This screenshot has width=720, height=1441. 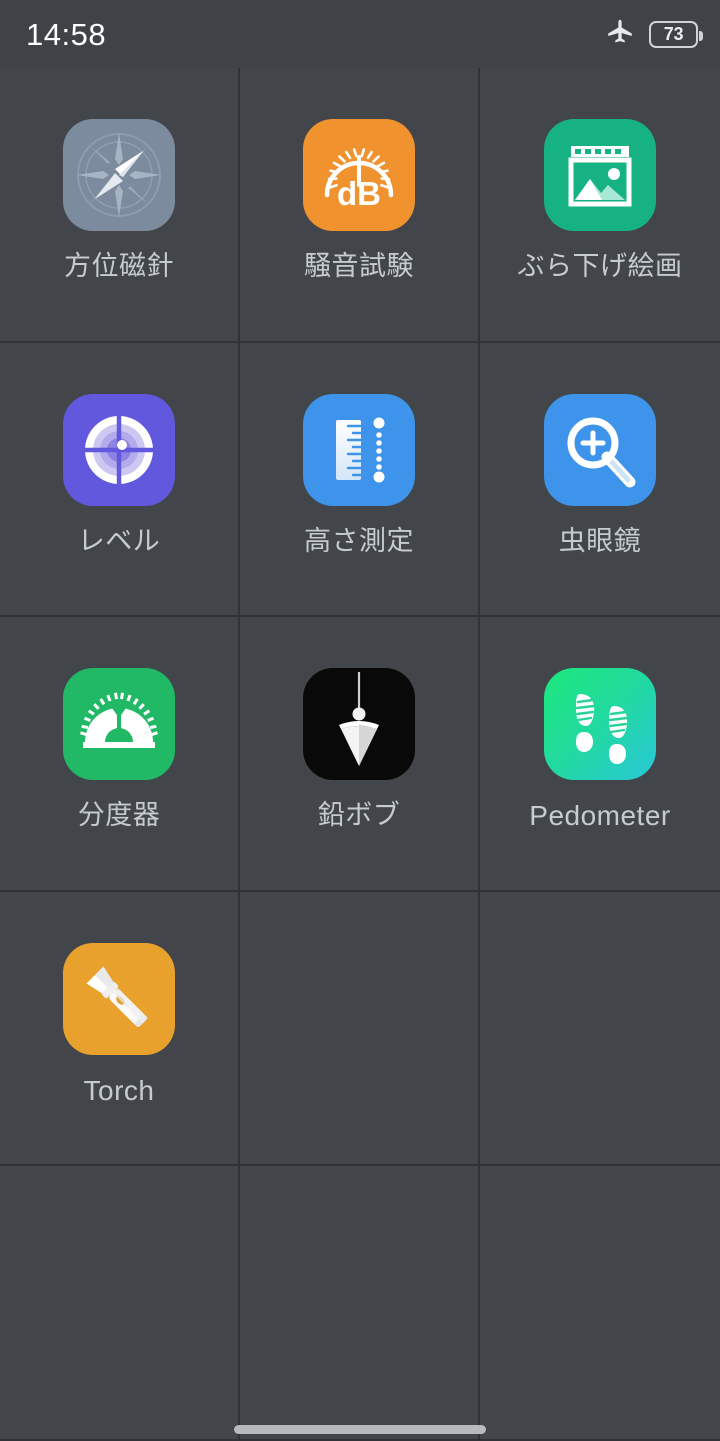 What do you see at coordinates (600, 450) in the screenshot?
I see `magnifier-icon` at bounding box center [600, 450].